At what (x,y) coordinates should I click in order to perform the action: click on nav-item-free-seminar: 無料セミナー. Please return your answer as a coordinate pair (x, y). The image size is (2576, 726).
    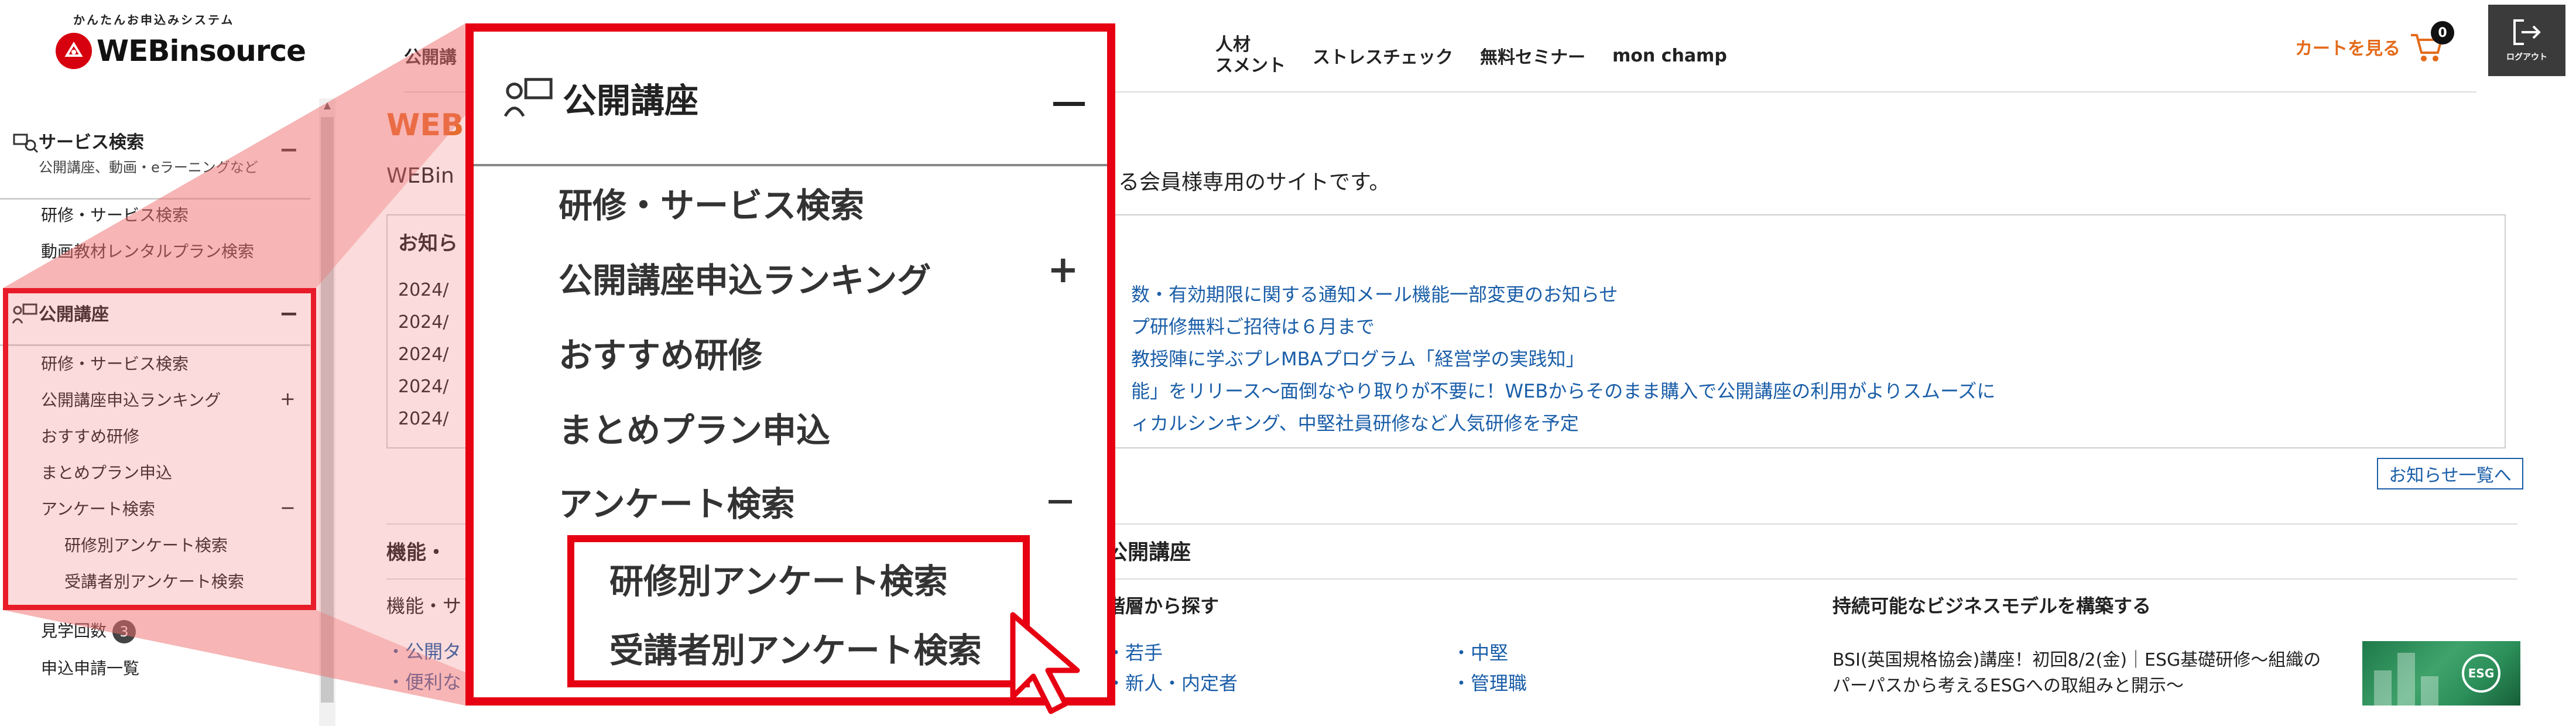
    Looking at the image, I should click on (1532, 56).